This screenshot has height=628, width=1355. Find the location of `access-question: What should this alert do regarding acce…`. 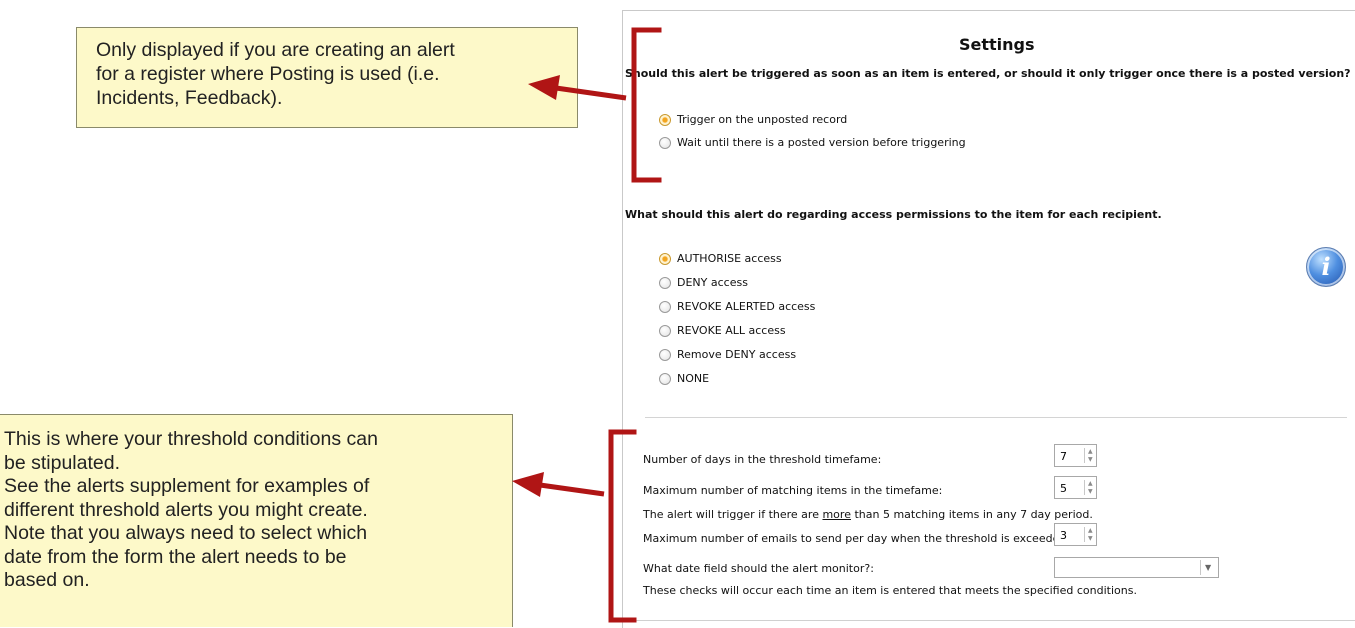

access-question: What should this alert do regarding acce… is located at coordinates (893, 214).